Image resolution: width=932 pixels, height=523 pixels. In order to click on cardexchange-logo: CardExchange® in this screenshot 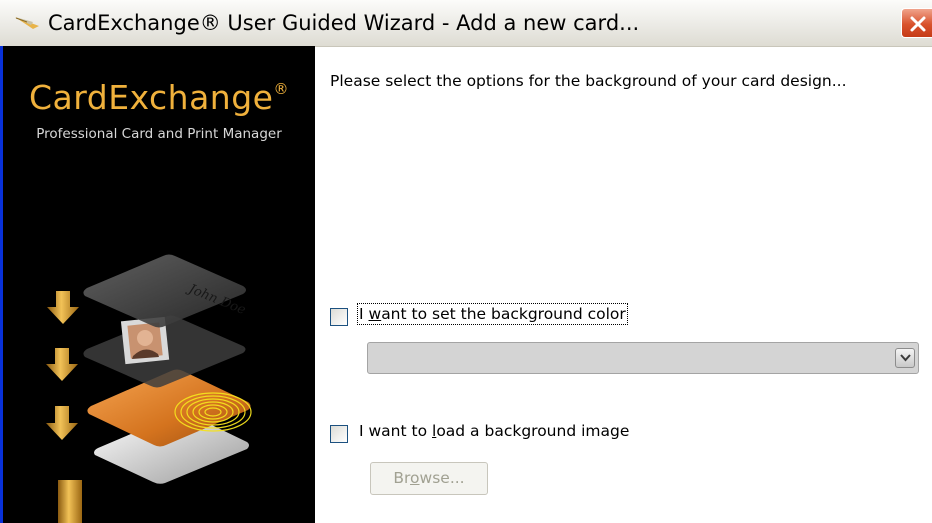, I will do `click(159, 97)`.